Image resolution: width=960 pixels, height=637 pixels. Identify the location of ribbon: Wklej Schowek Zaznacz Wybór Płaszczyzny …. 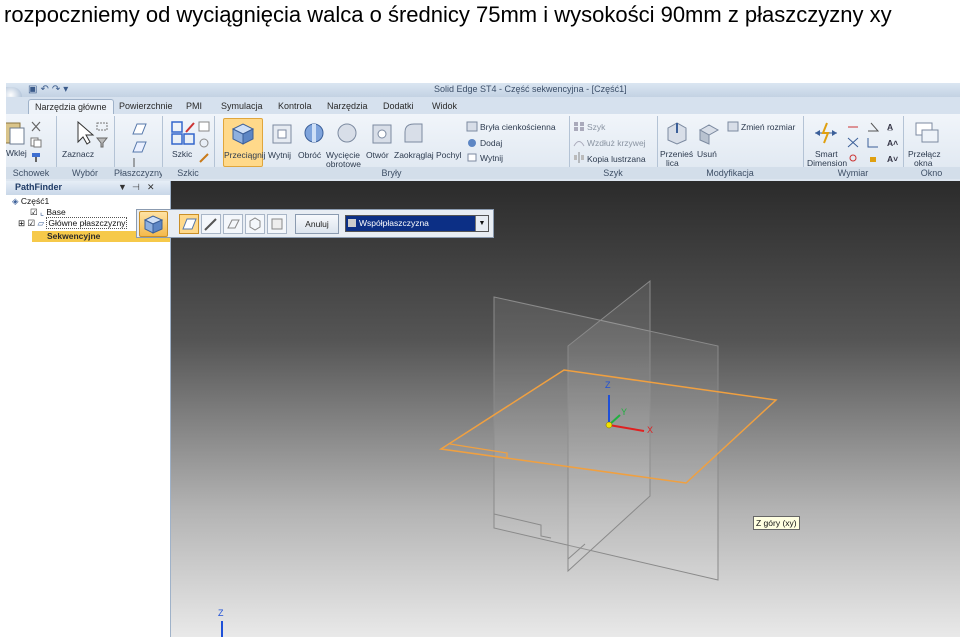
(483, 148).